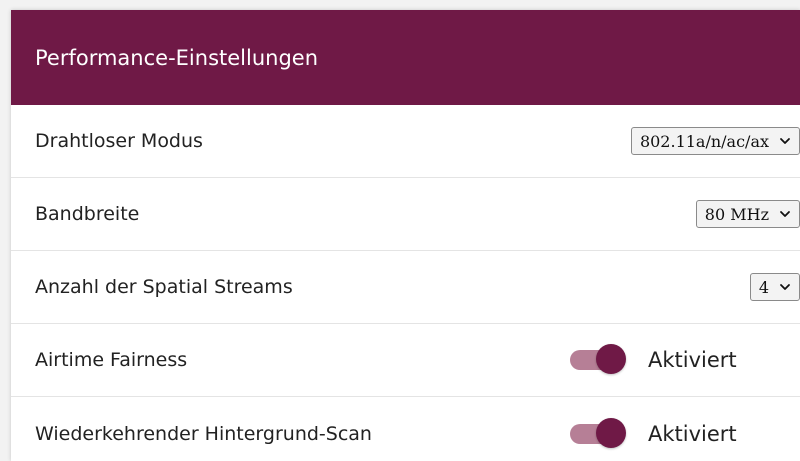 The width and height of the screenshot is (800, 461). Describe the element at coordinates (704, 141) in the screenshot. I see `wireless-mode-value: 802.11a/n/ac/ax` at that location.